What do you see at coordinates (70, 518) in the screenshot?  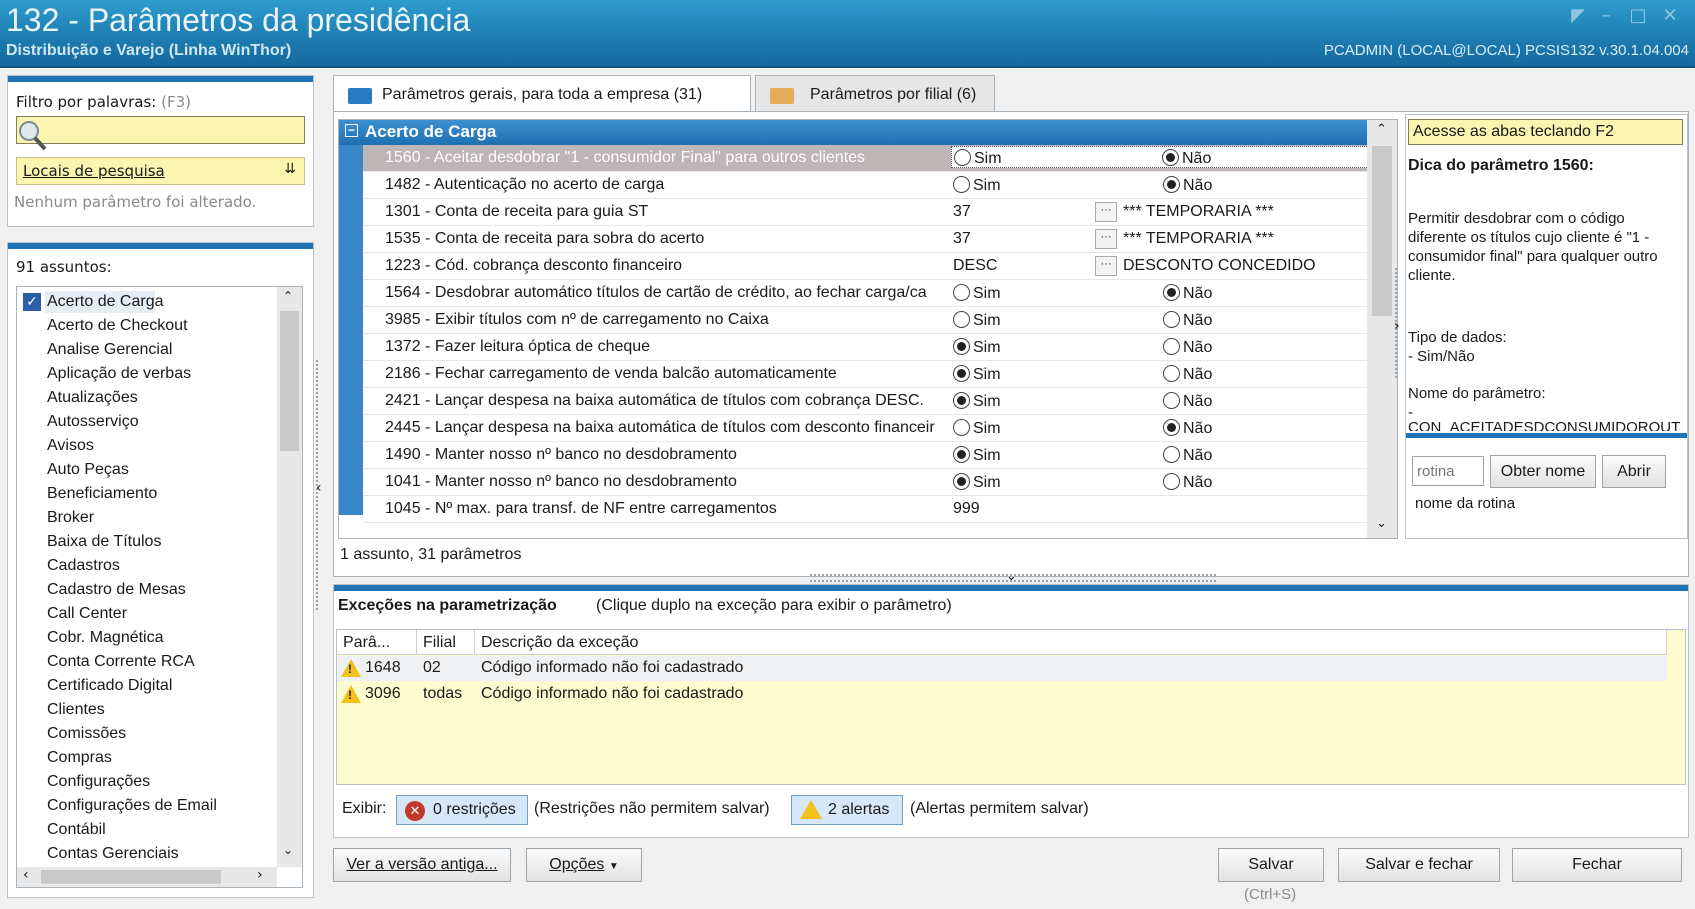 I see `subject-item: Broker` at bounding box center [70, 518].